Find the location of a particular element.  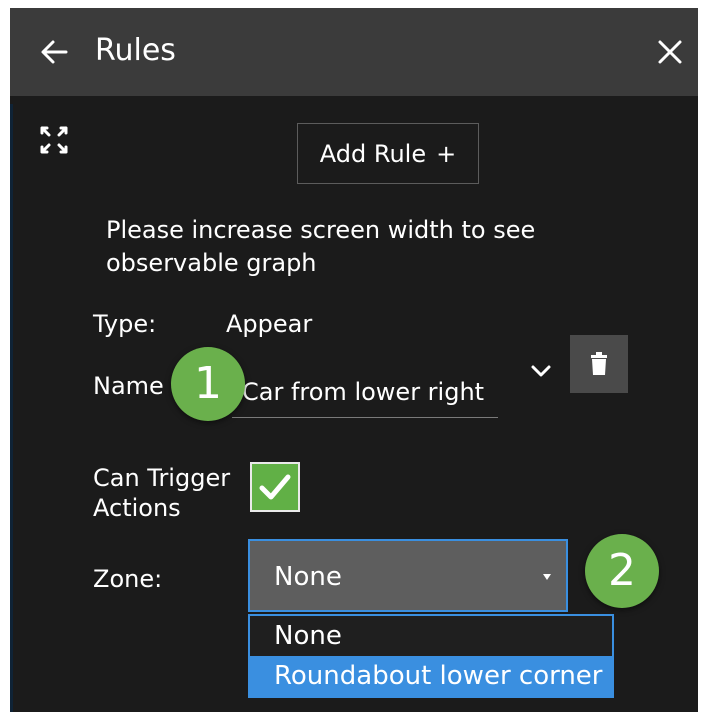

zone-select: None is located at coordinates (408, 575).